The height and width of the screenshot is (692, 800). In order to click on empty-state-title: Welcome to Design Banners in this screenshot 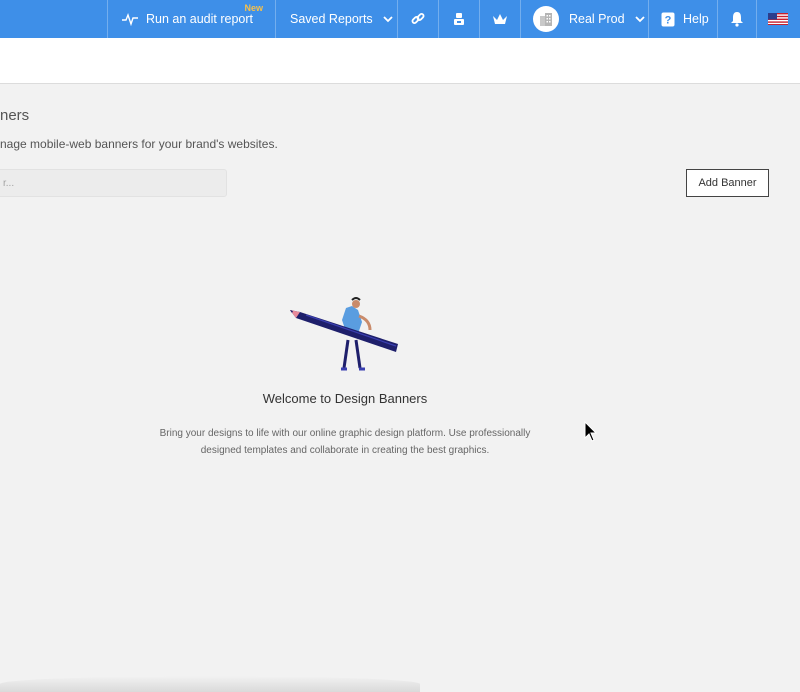, I will do `click(345, 398)`.